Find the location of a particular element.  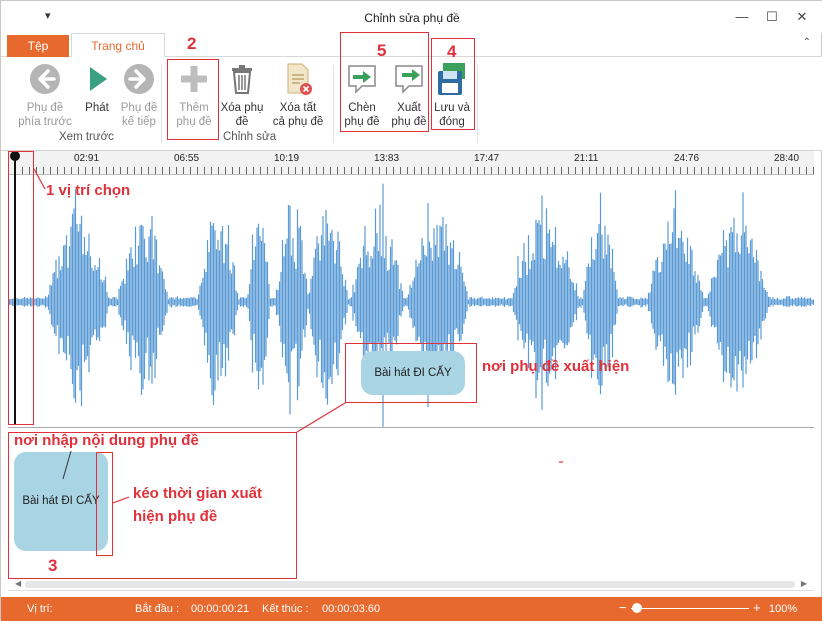

annotation-selected-position: 1 vị trí chọn is located at coordinates (88, 190).